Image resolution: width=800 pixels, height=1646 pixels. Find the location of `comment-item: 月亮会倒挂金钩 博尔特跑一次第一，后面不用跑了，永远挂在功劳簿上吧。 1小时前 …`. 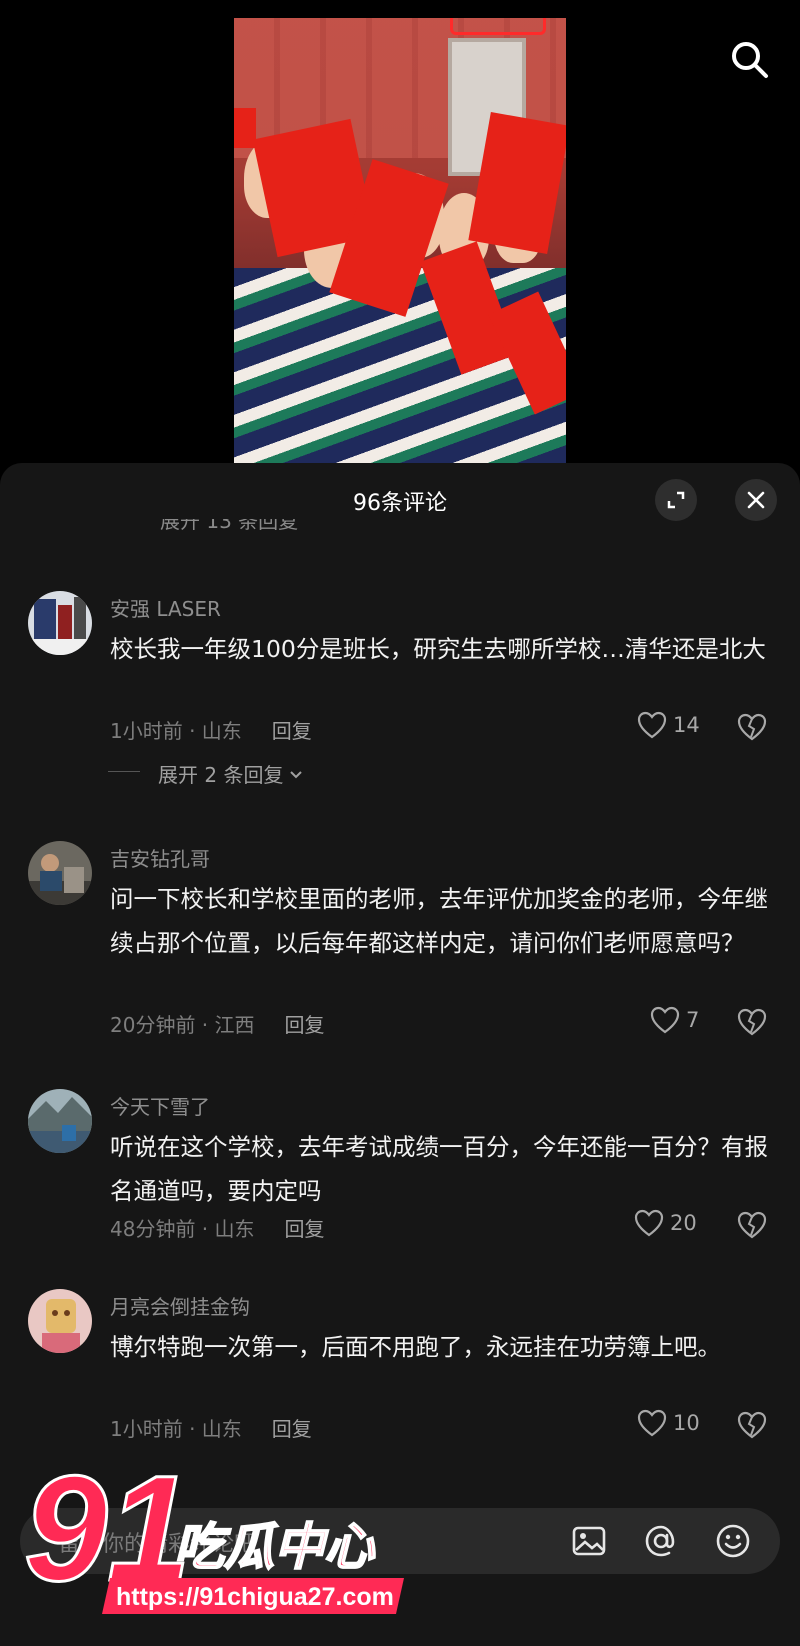

comment-item: 月亮会倒挂金钩 博尔特跑一次第一，后面不用跑了，永远挂在功劳簿上吧。 1小时前 … is located at coordinates (400, 1369).